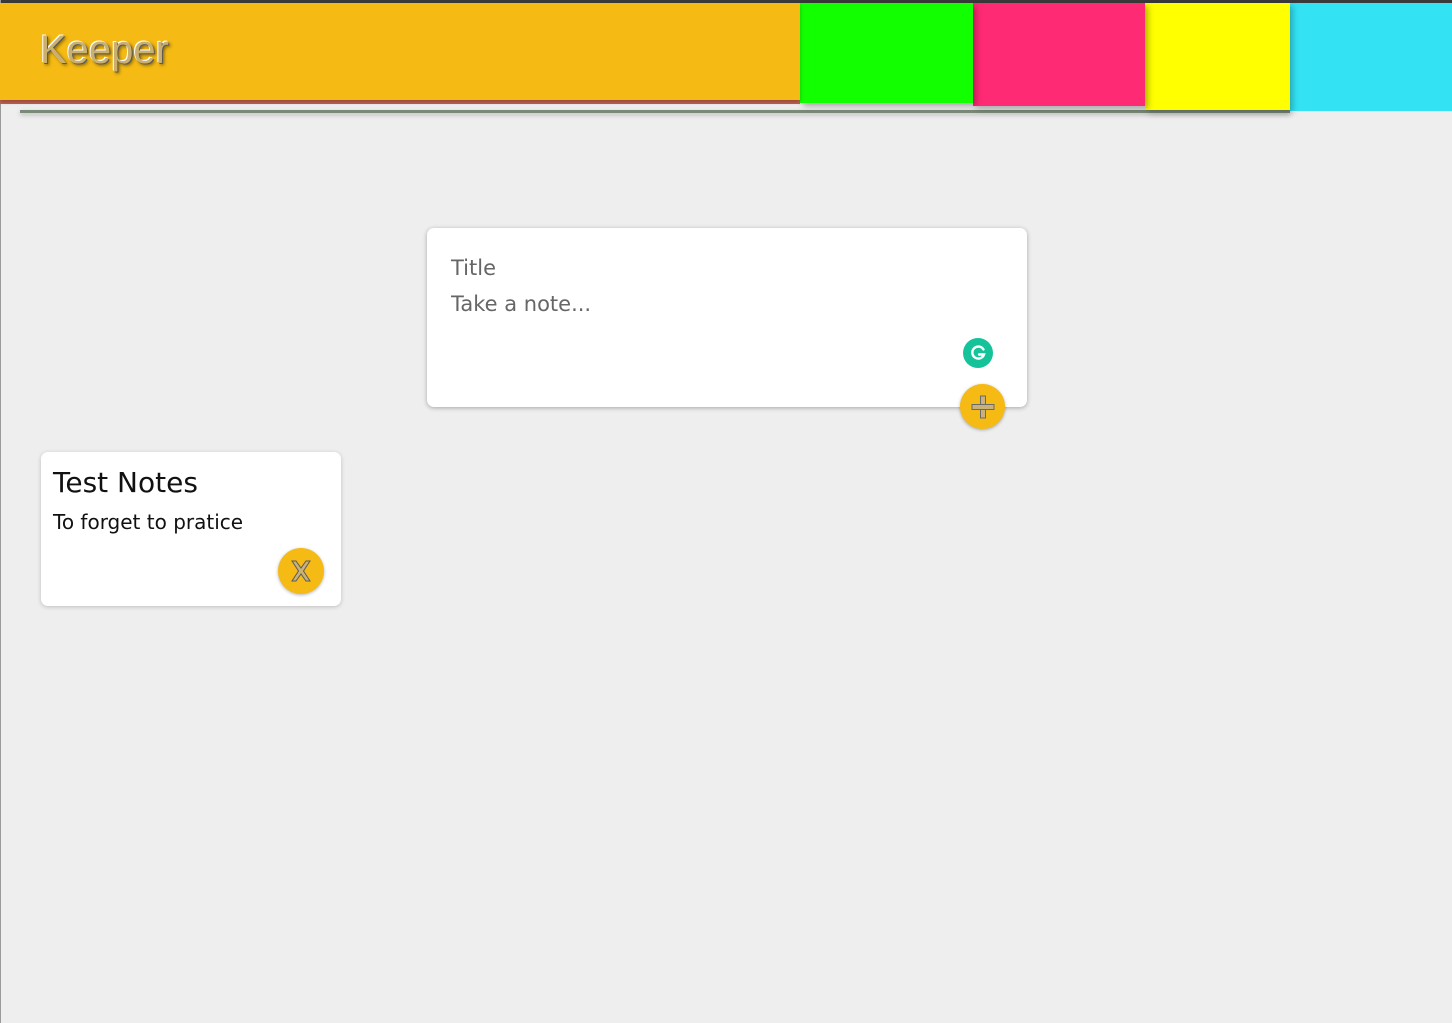  I want to click on add-note-button, so click(982, 406).